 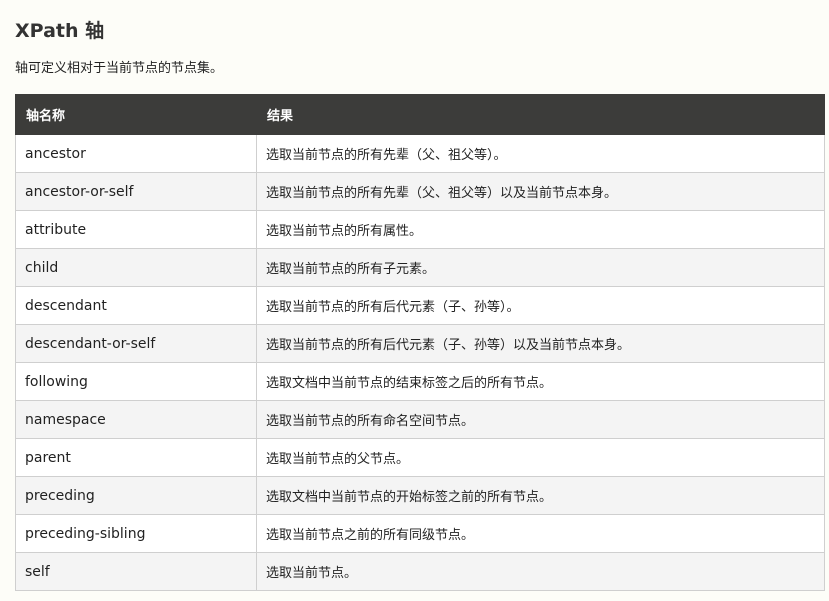 I want to click on axis-name-cell: ancestor-or-self, so click(x=136, y=191).